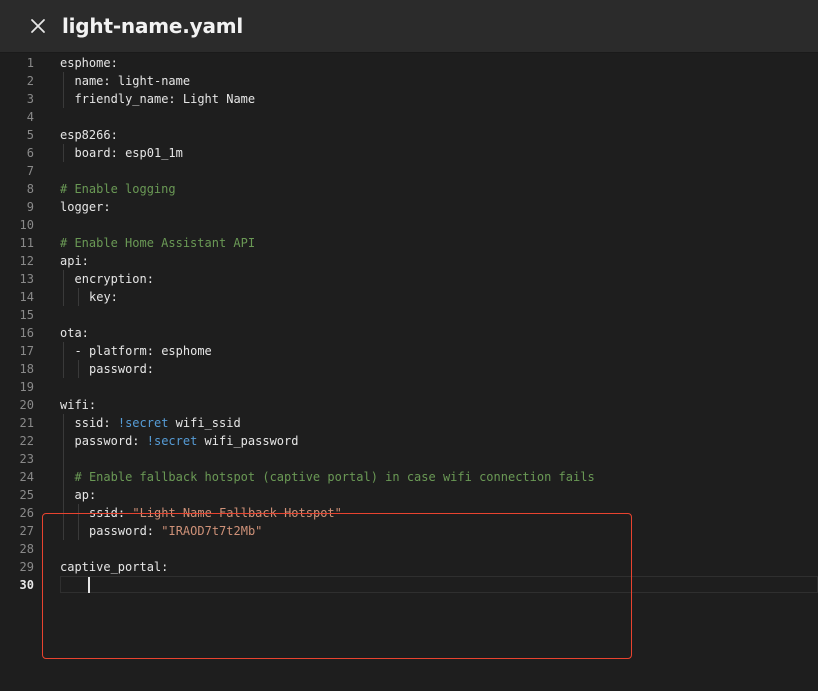  I want to click on code-text: password: !secret wifi_password, so click(187, 441).